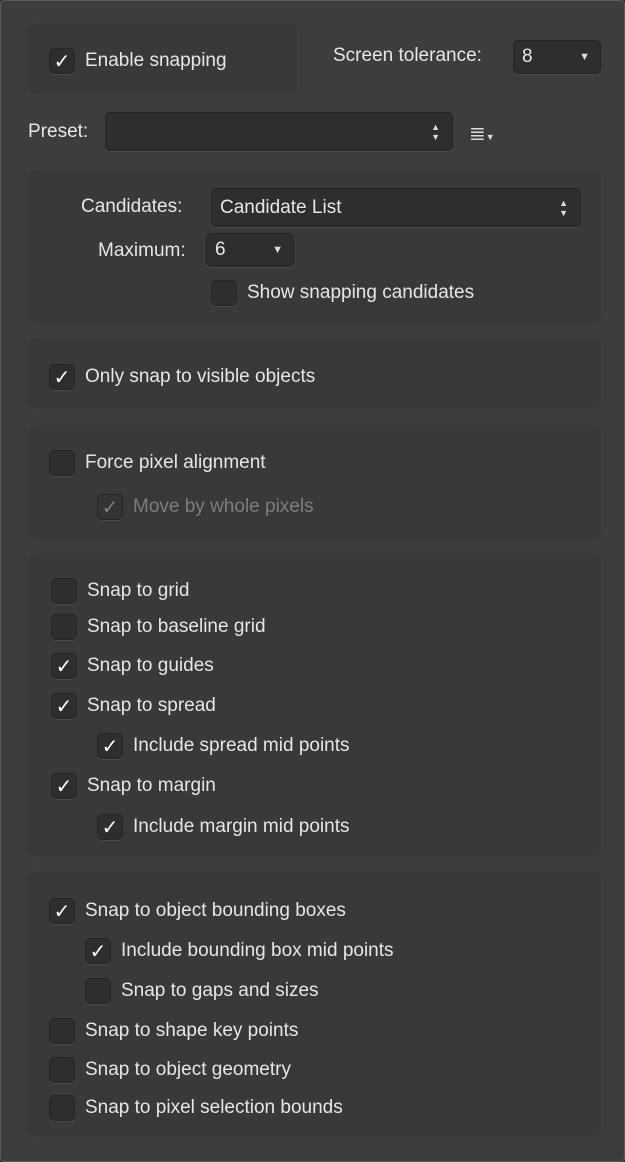 The height and width of the screenshot is (1162, 625). Describe the element at coordinates (241, 745) in the screenshot. I see `include-spread-mid-points-label: Include spread mid points` at that location.